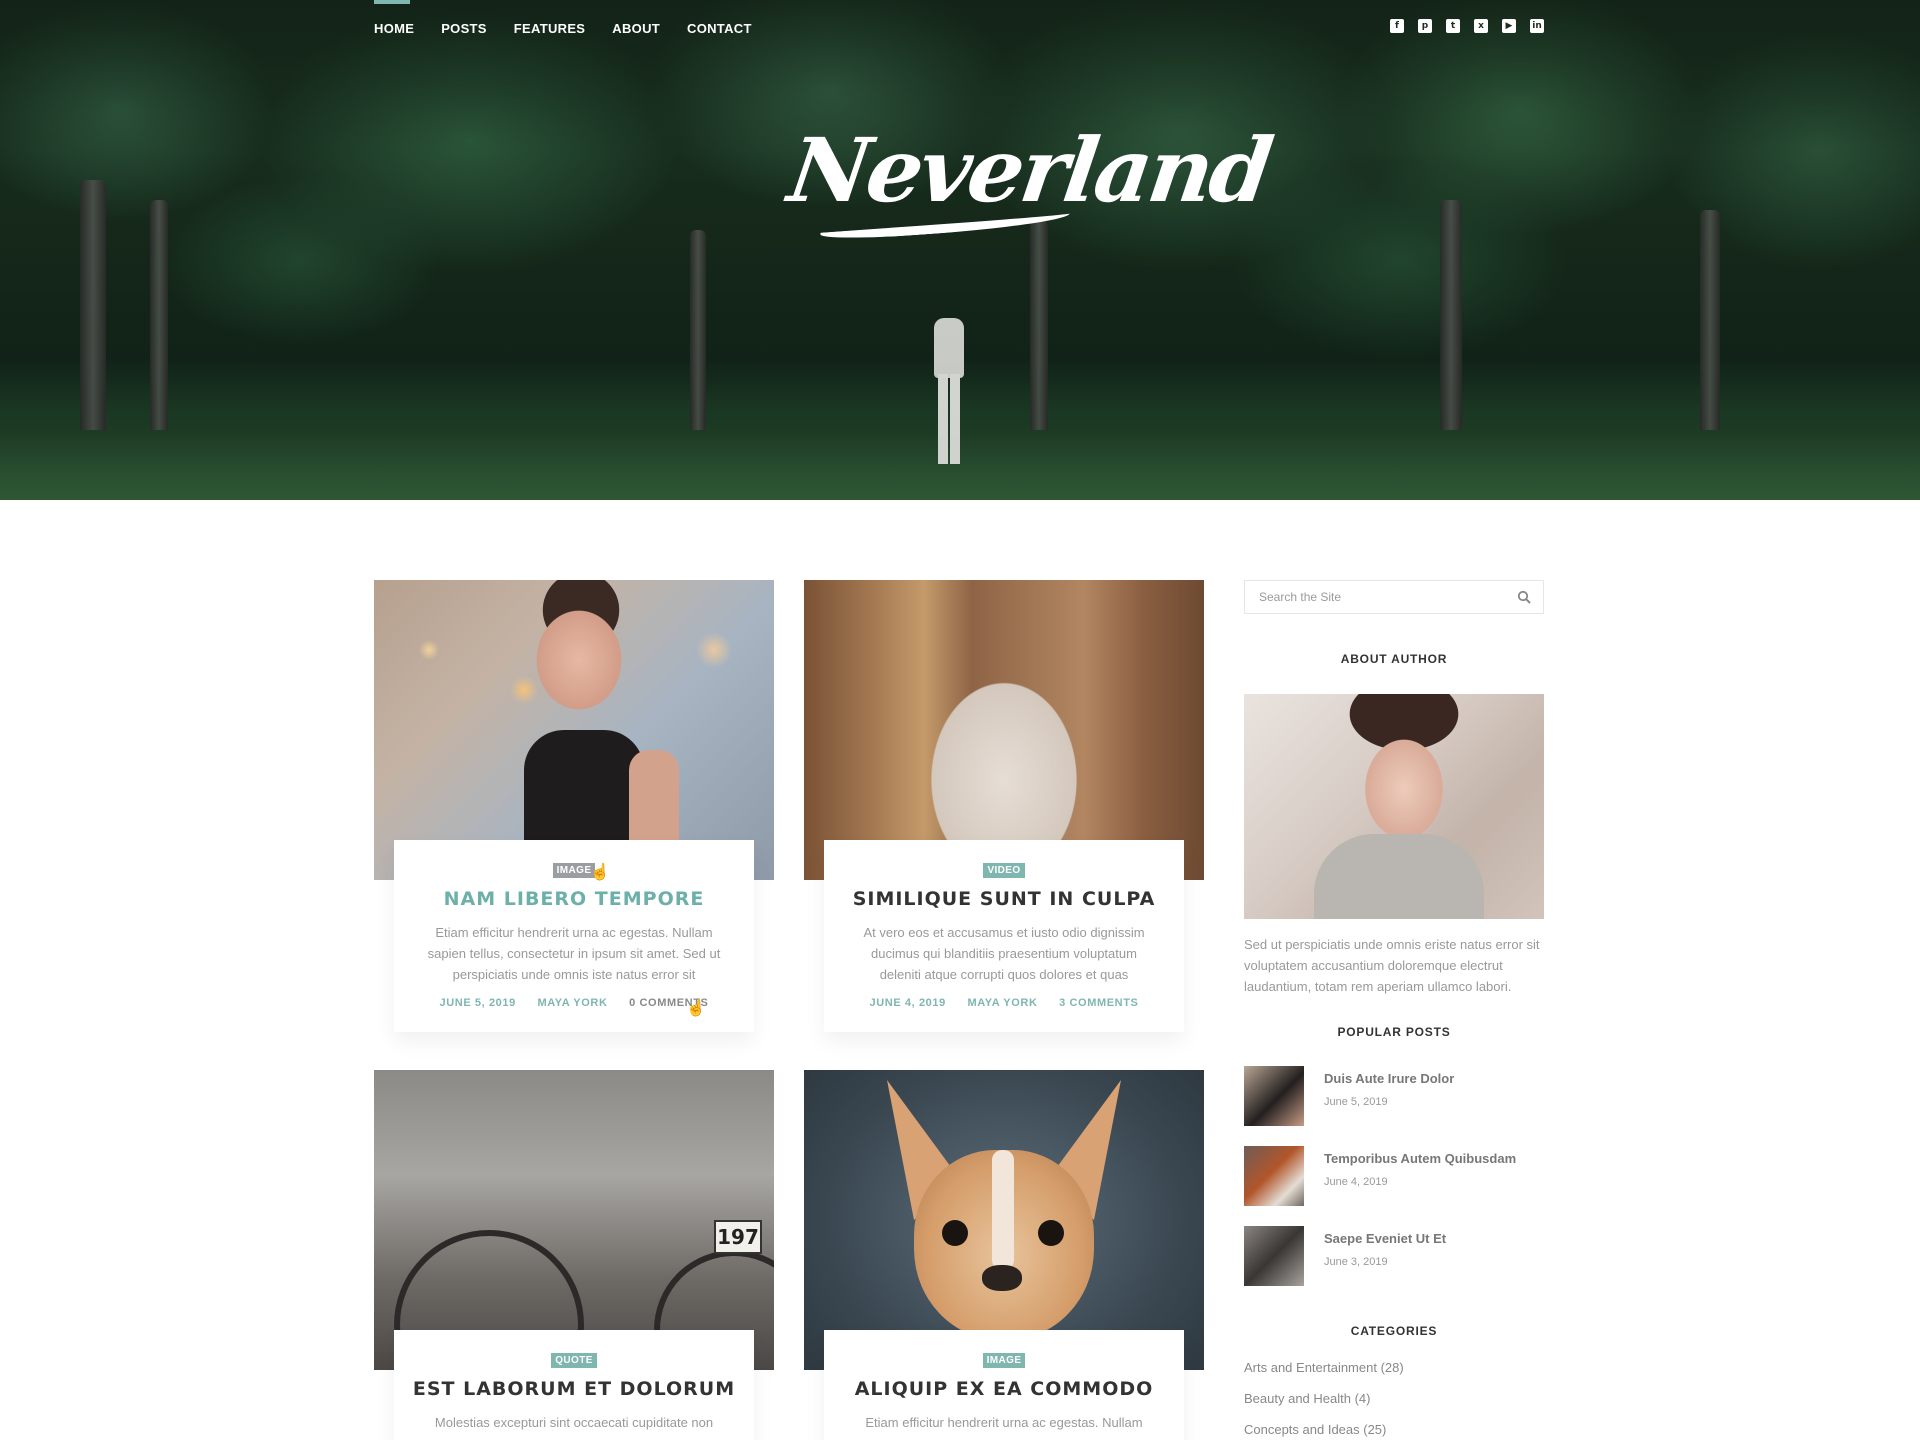 Image resolution: width=1920 pixels, height=1440 pixels. I want to click on popular-post-date: June 3, 2019, so click(1356, 1262).